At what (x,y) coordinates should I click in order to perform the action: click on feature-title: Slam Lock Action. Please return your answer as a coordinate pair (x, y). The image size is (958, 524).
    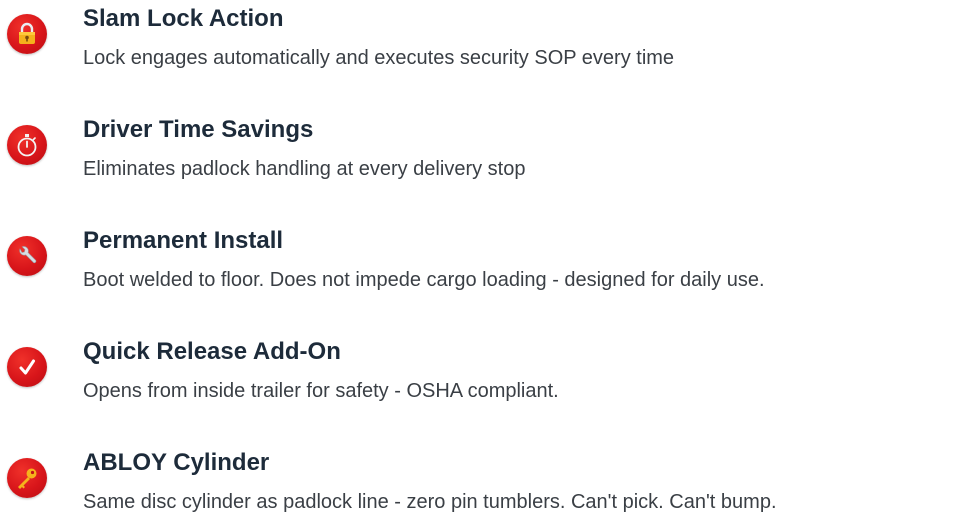
    Looking at the image, I should click on (183, 18).